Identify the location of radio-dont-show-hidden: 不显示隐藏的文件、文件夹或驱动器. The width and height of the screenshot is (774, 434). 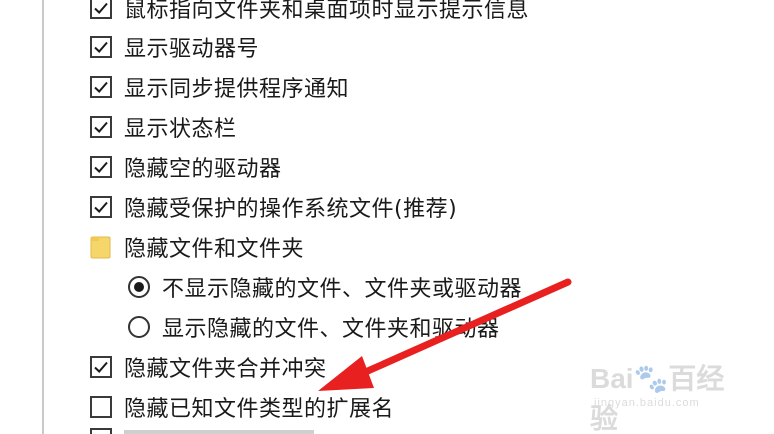
(325, 287).